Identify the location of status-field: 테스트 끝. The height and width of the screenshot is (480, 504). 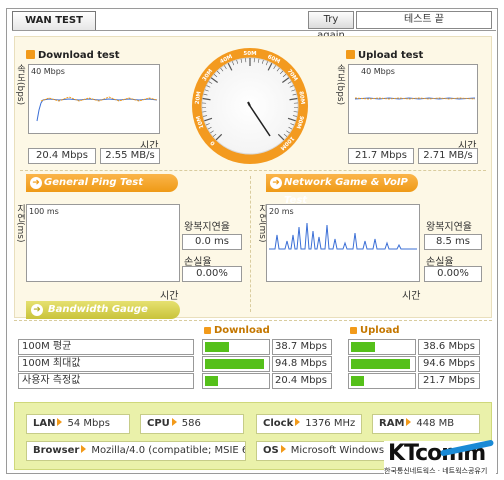
(424, 20).